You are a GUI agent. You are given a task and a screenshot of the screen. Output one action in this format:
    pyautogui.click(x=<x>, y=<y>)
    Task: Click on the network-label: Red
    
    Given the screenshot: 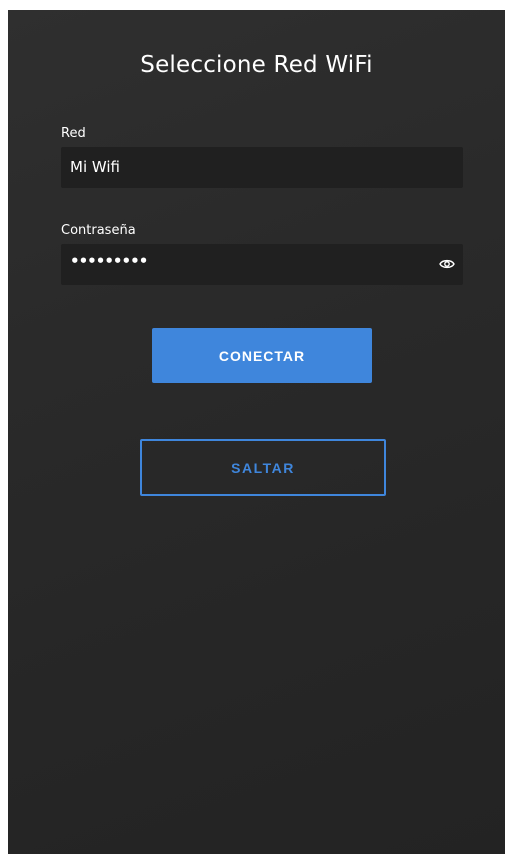 What is the action you would take?
    pyautogui.click(x=73, y=133)
    